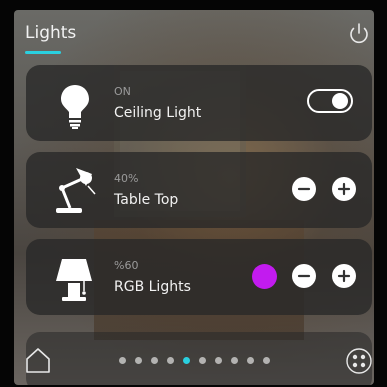  I want to click on grid-menu-icon, so click(359, 361).